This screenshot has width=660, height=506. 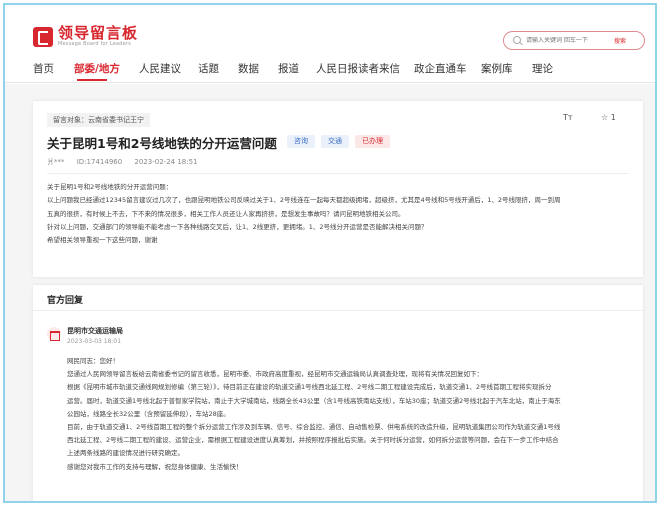 I want to click on nav-enterprise-channel: 政企直通车, so click(x=440, y=68).